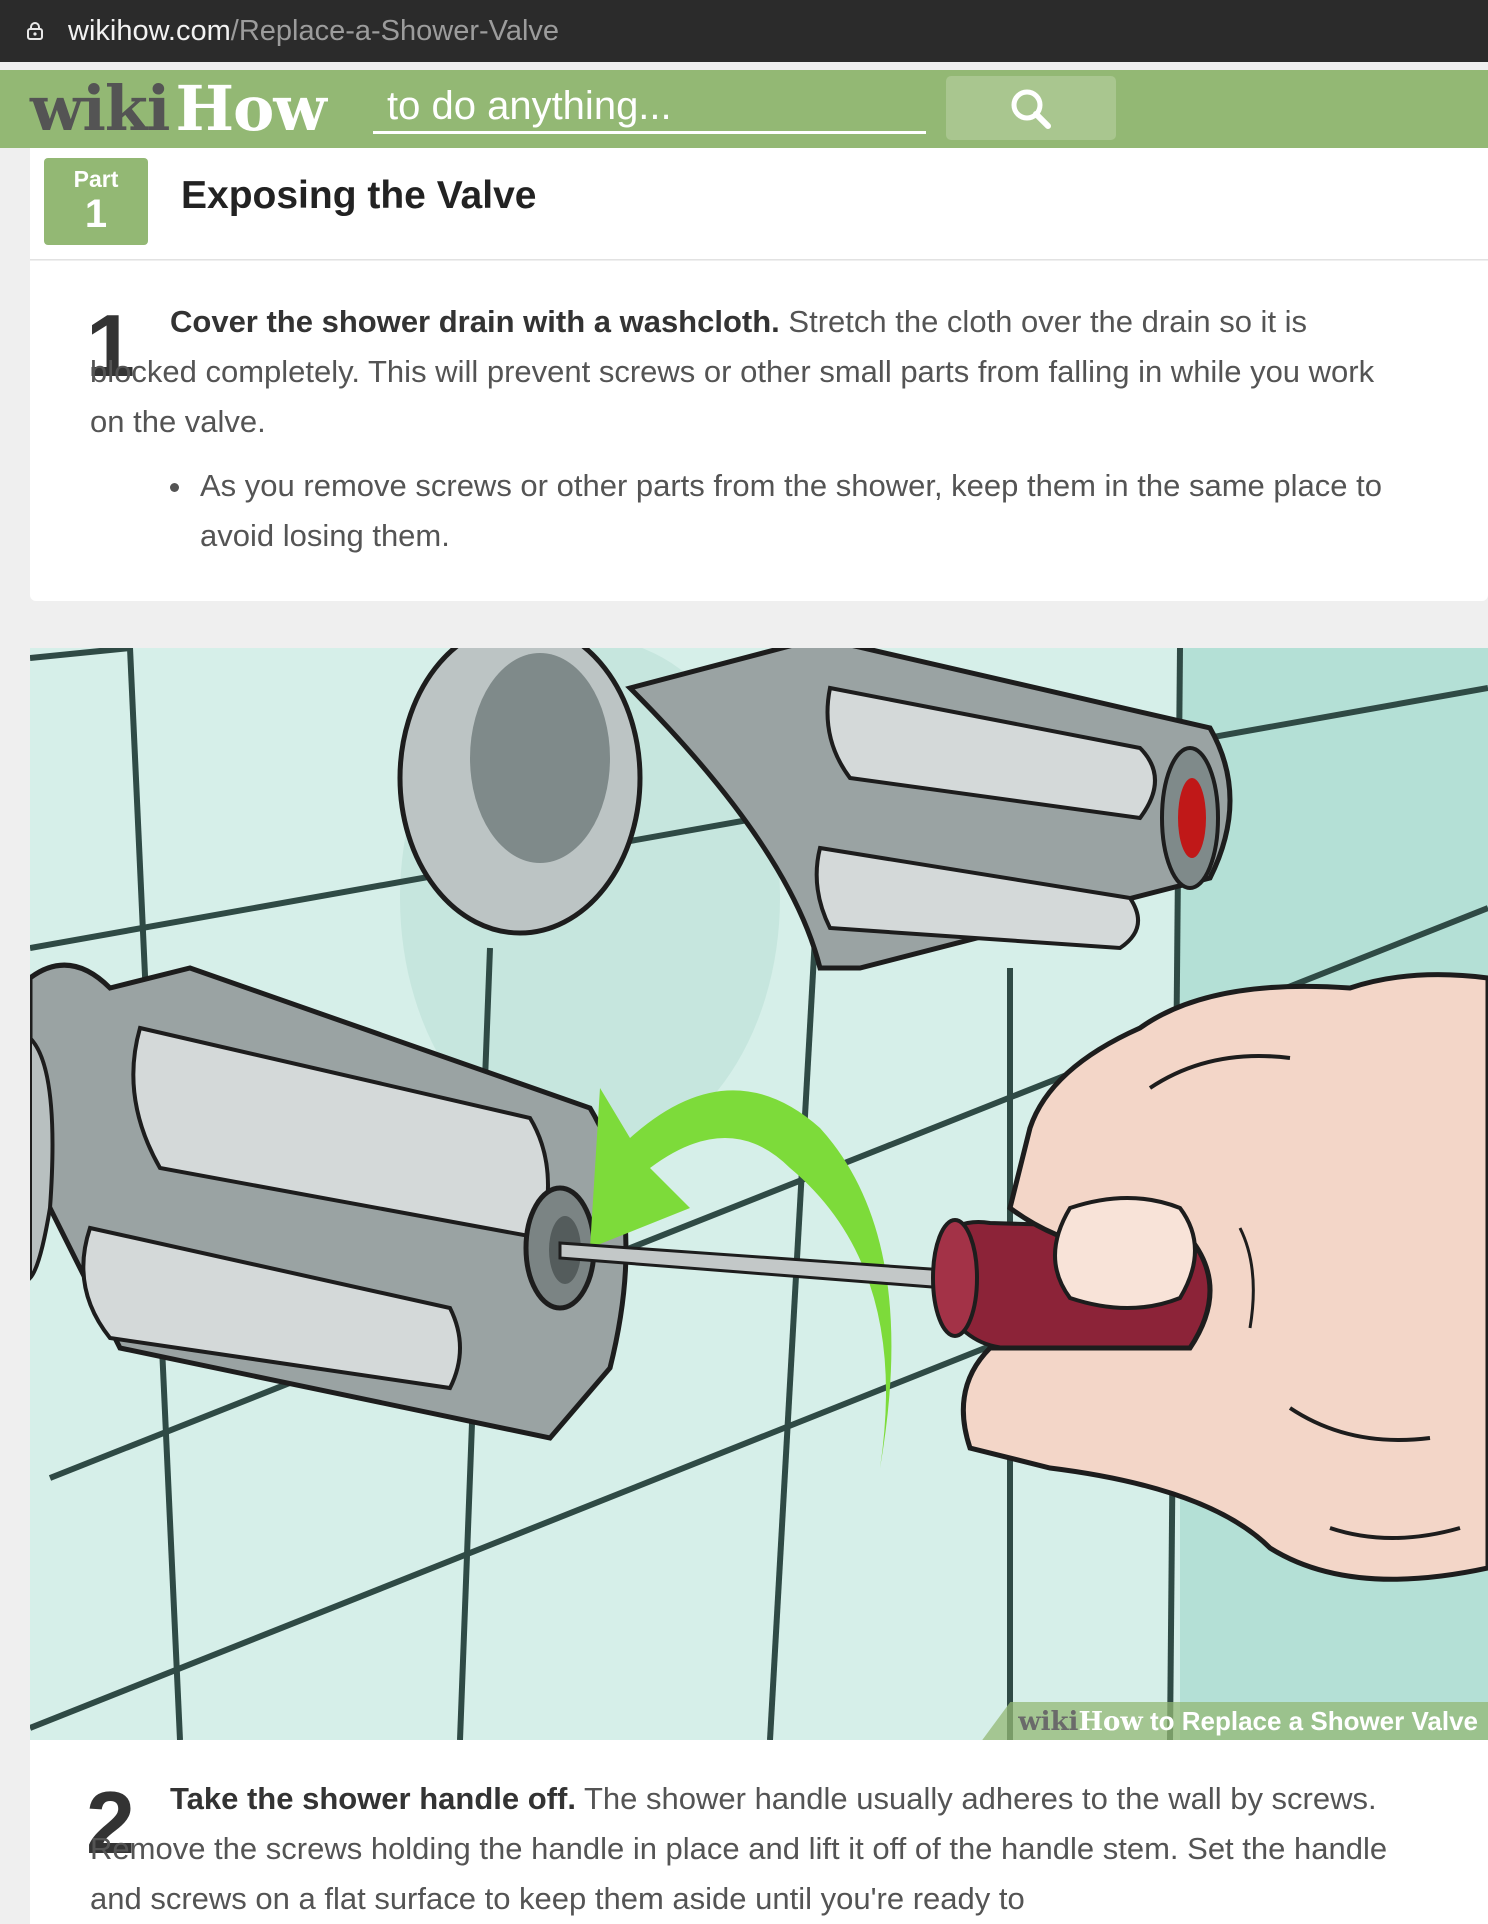 This screenshot has width=1488, height=1924. Describe the element at coordinates (1110, 1722) in the screenshot. I see `watermark-how: How` at that location.